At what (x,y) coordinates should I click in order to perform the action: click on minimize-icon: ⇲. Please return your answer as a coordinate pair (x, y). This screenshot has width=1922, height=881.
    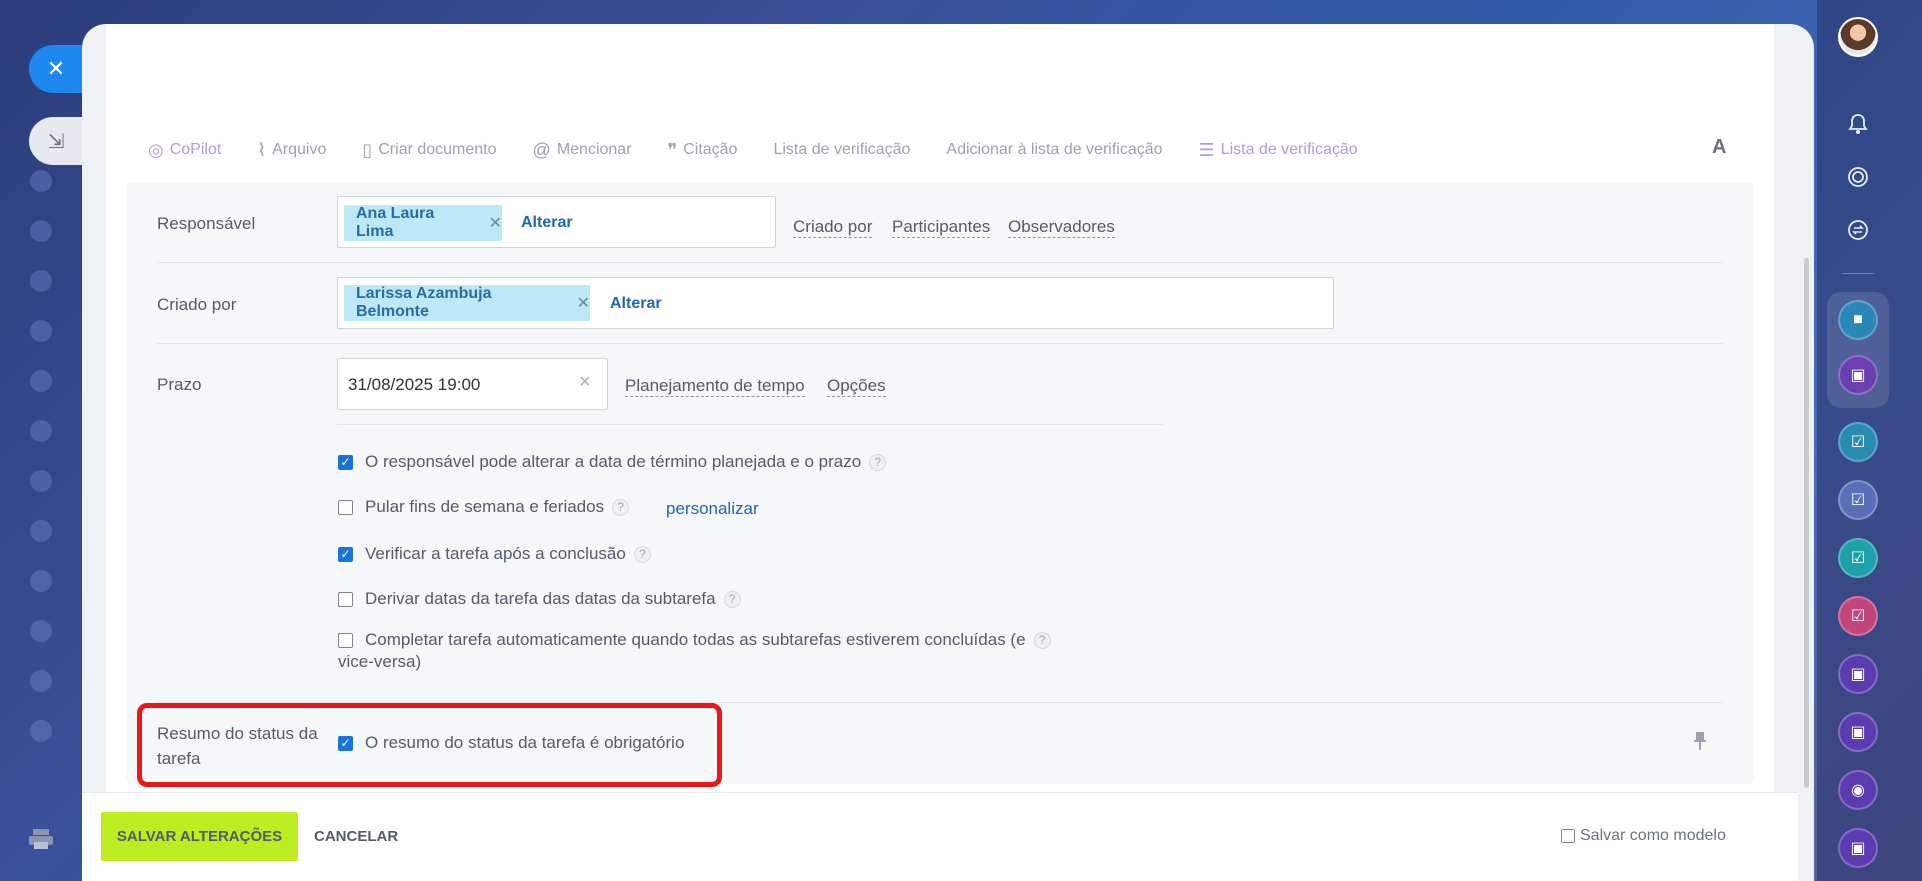
    Looking at the image, I should click on (56, 141).